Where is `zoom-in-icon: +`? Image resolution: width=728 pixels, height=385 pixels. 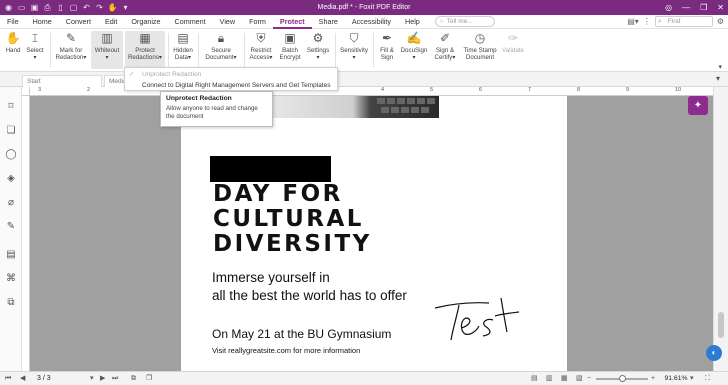 zoom-in-icon: + is located at coordinates (653, 379).